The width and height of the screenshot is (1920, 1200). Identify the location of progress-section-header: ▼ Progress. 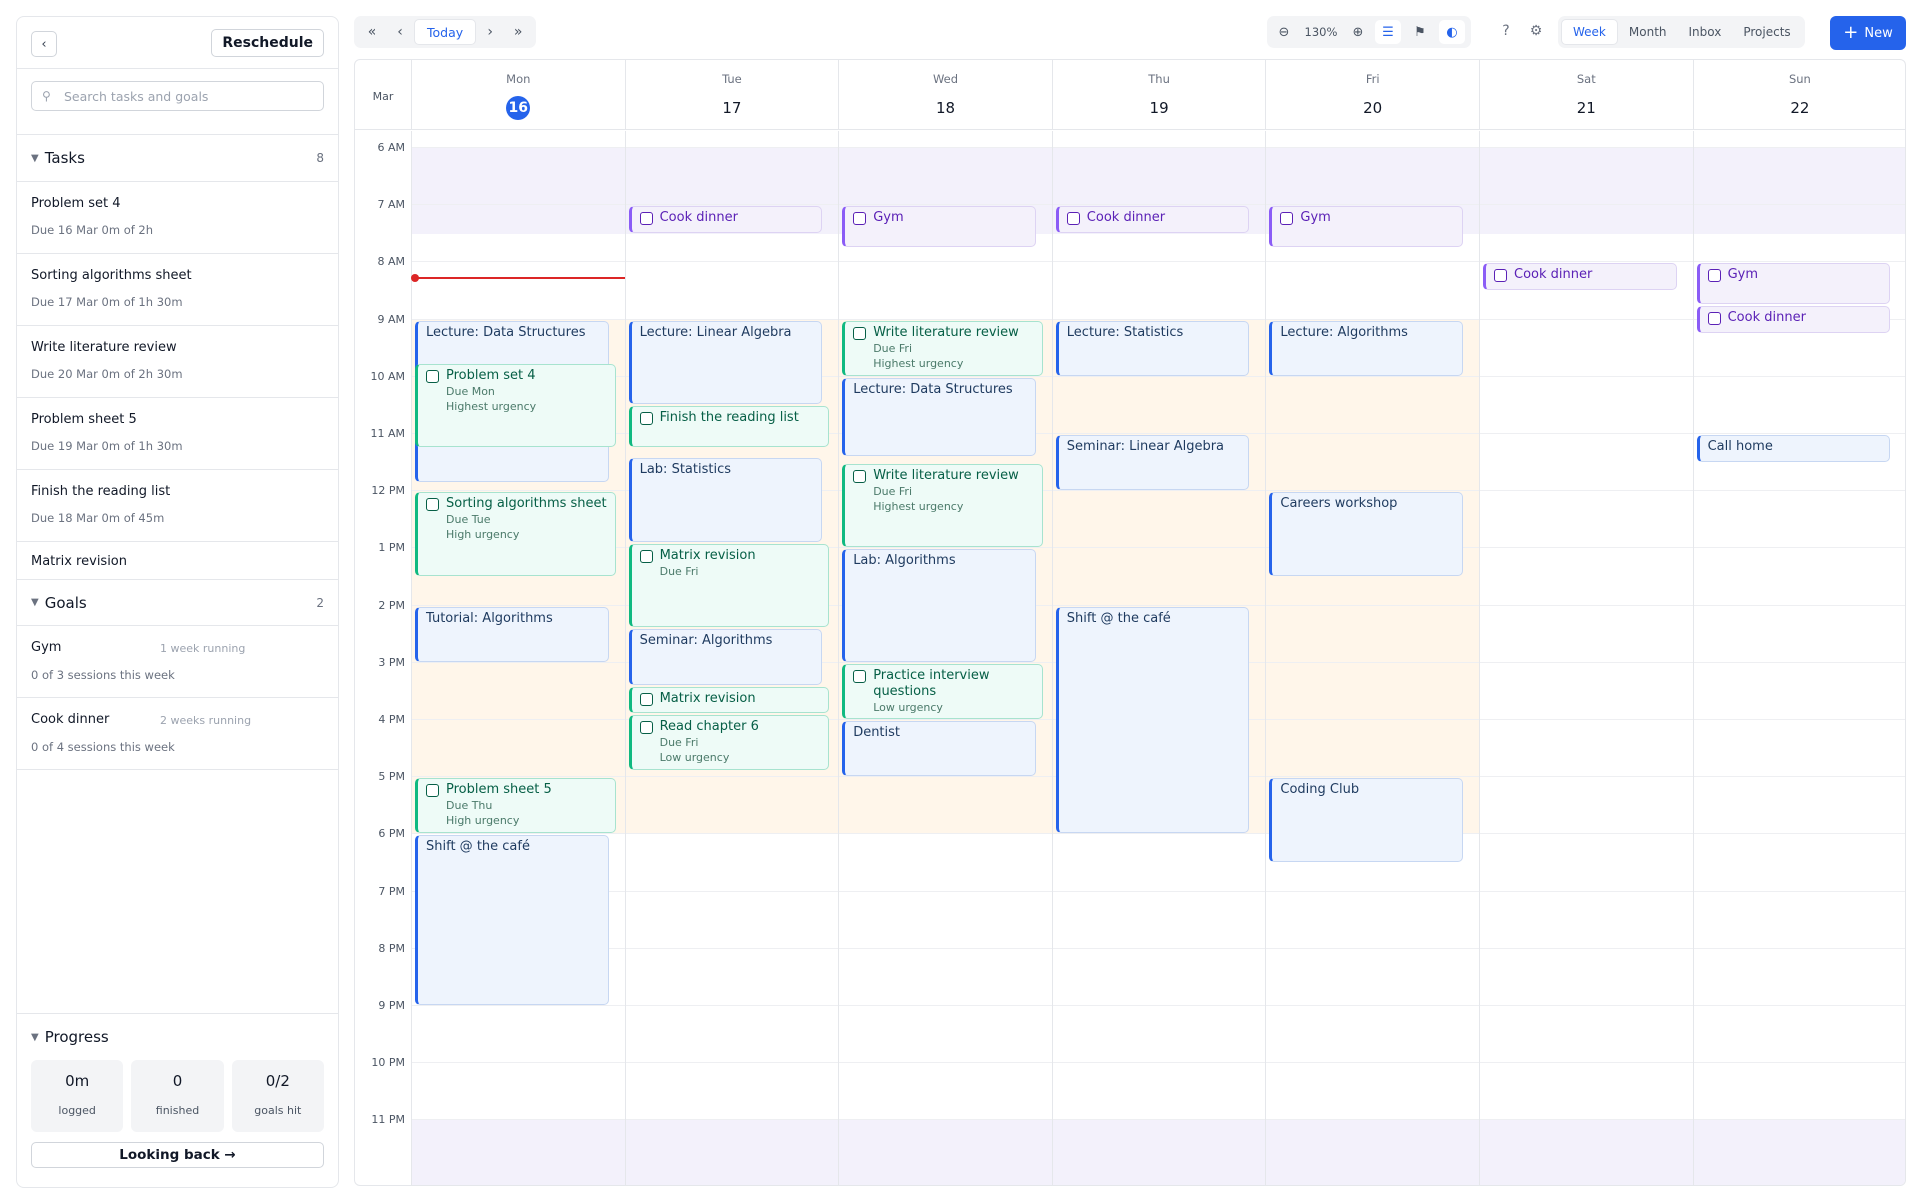
(177, 1037).